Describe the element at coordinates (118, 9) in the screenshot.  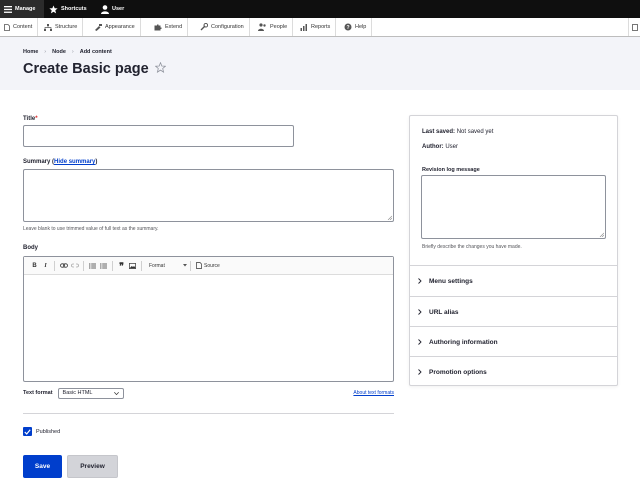
I see `user-label: User` at that location.